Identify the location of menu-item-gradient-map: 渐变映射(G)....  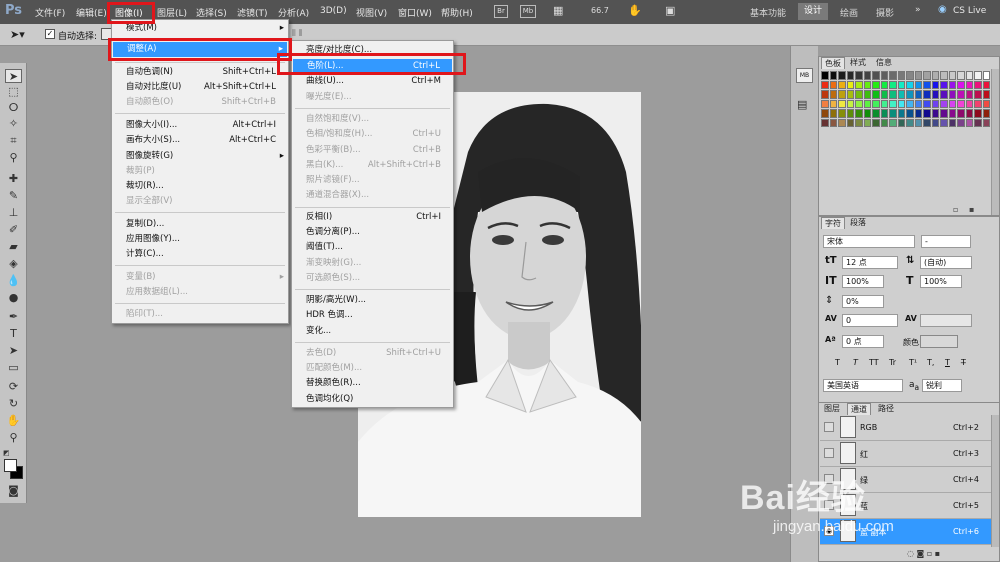
(372, 263).